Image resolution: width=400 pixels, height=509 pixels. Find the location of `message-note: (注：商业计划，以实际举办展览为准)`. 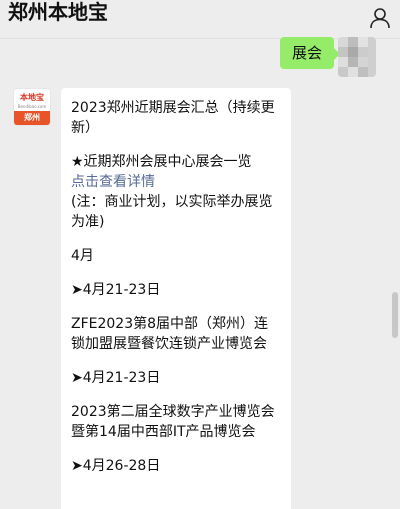

message-note: (注：商业计划，以实际举办展览为准) is located at coordinates (172, 212).